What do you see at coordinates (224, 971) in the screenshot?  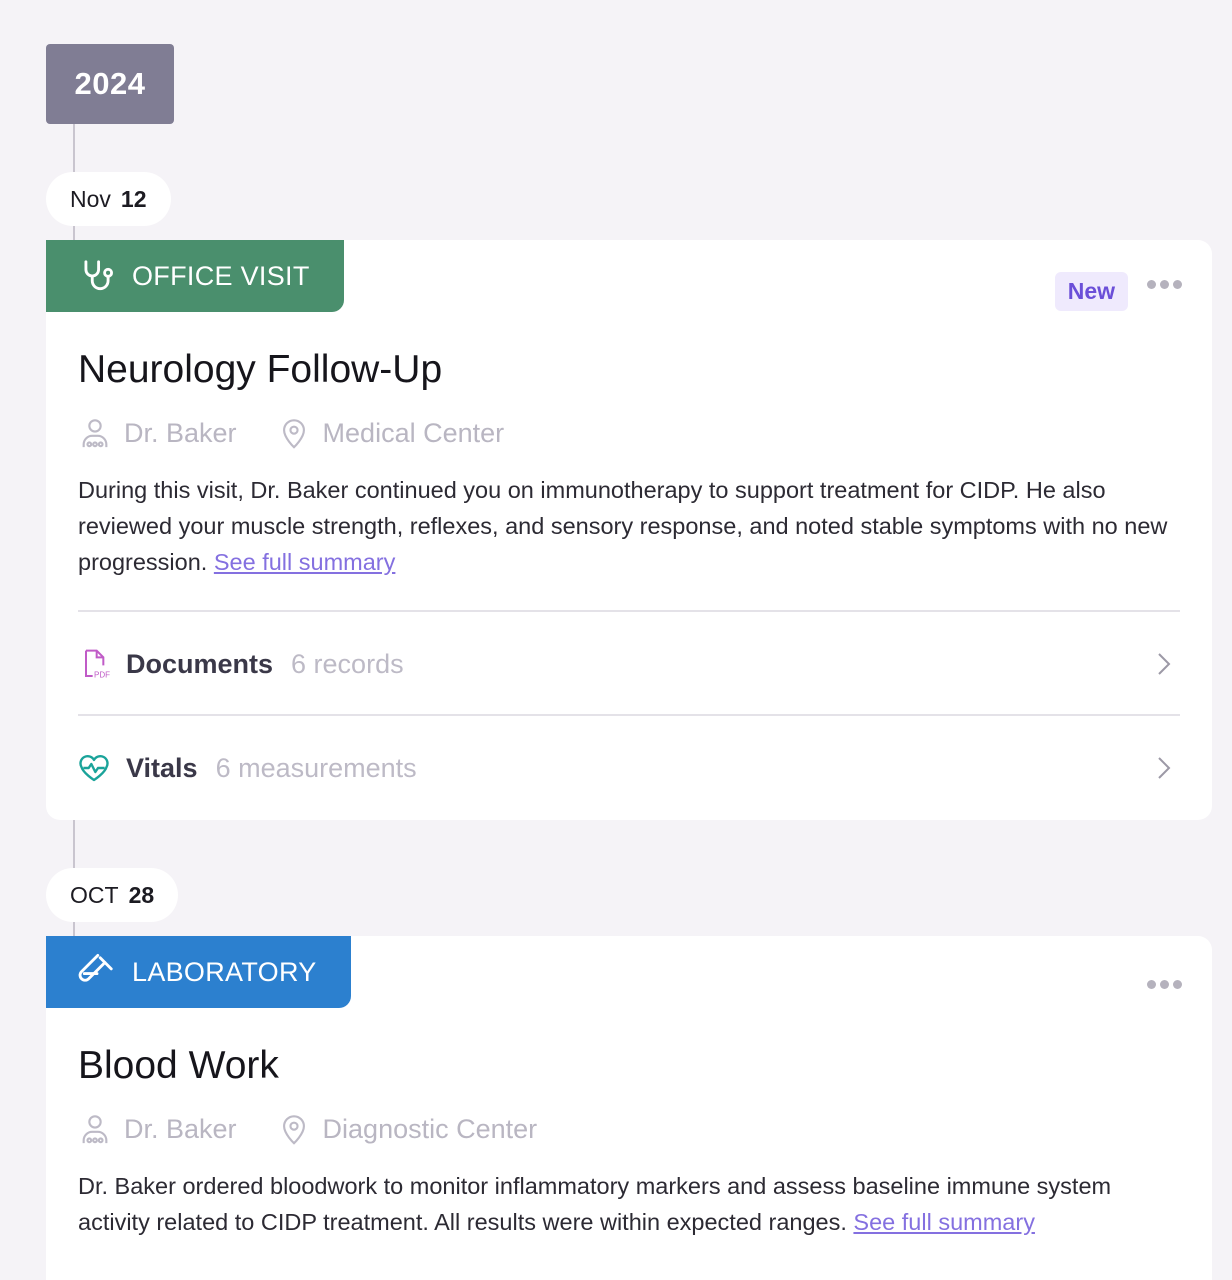 I see `category-label: LABORATORY` at bounding box center [224, 971].